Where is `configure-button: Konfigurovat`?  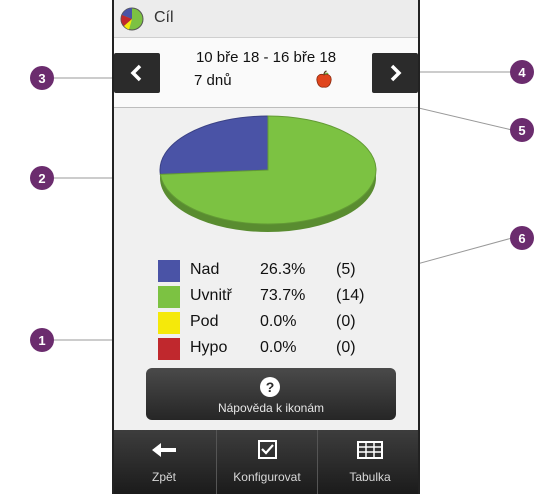 configure-button: Konfigurovat is located at coordinates (267, 462).